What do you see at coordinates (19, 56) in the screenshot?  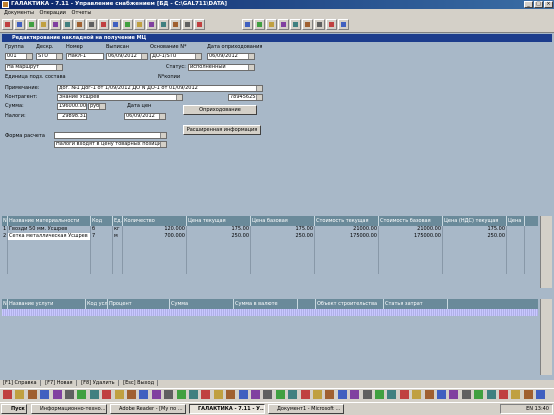 I see `group-field: 001` at bounding box center [19, 56].